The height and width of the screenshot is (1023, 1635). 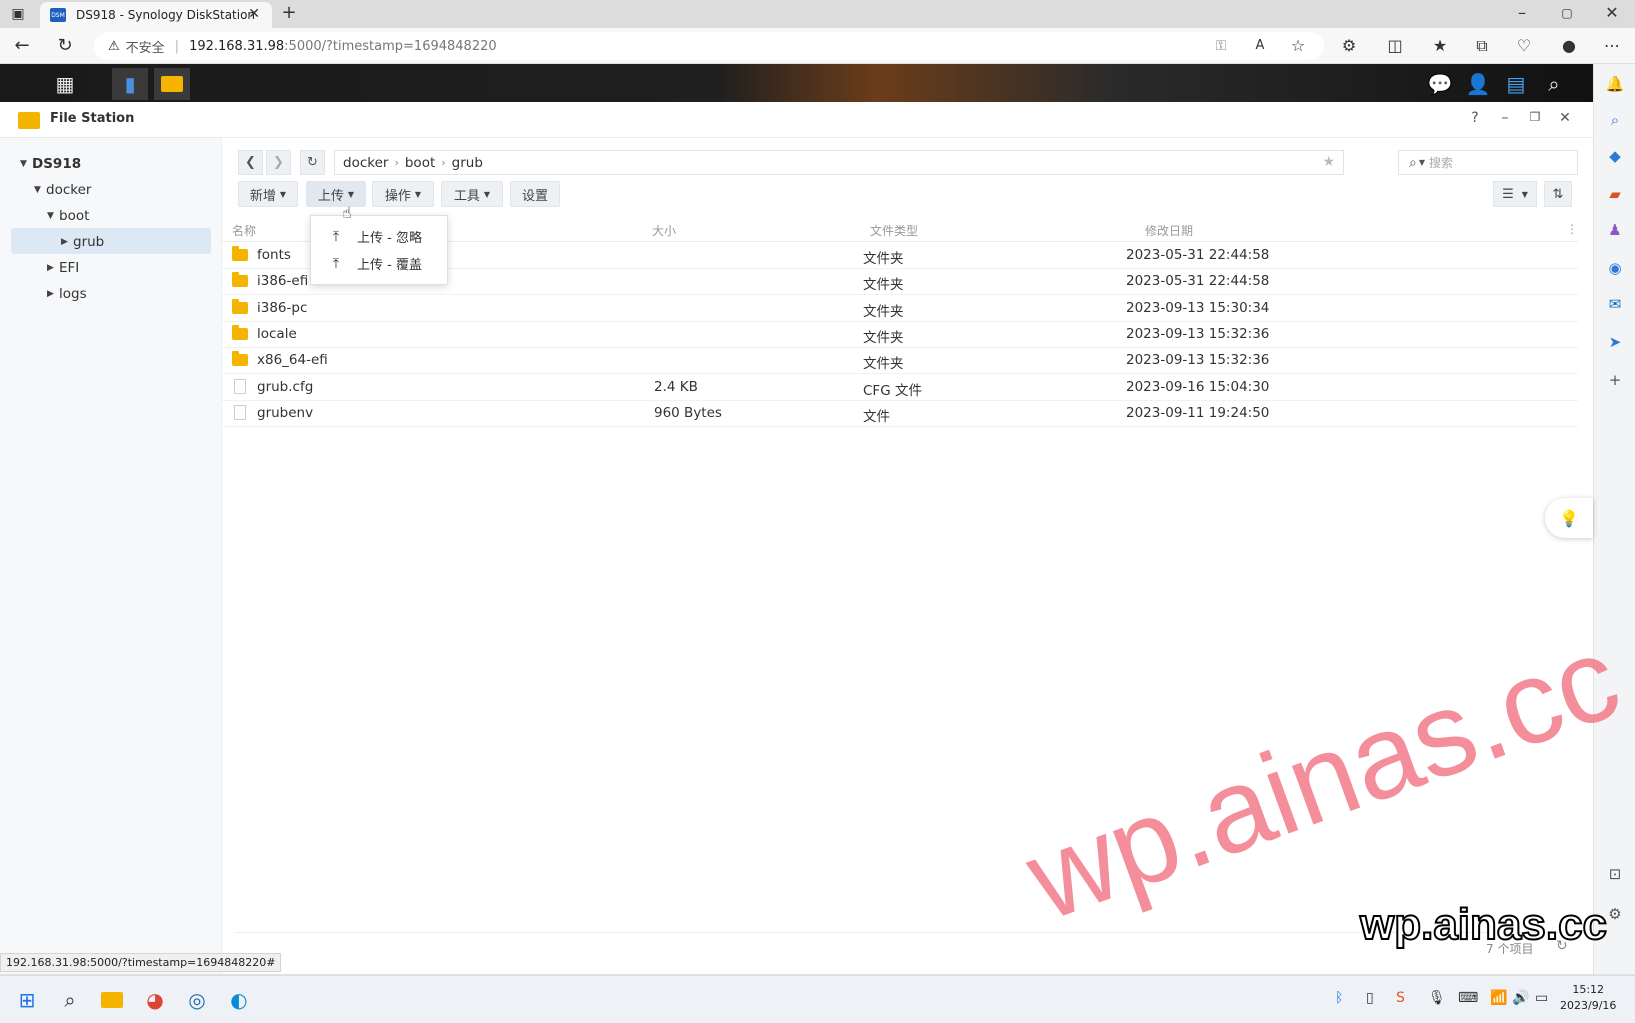 What do you see at coordinates (18, 14) in the screenshot?
I see `tab-actions-icon: ▣` at bounding box center [18, 14].